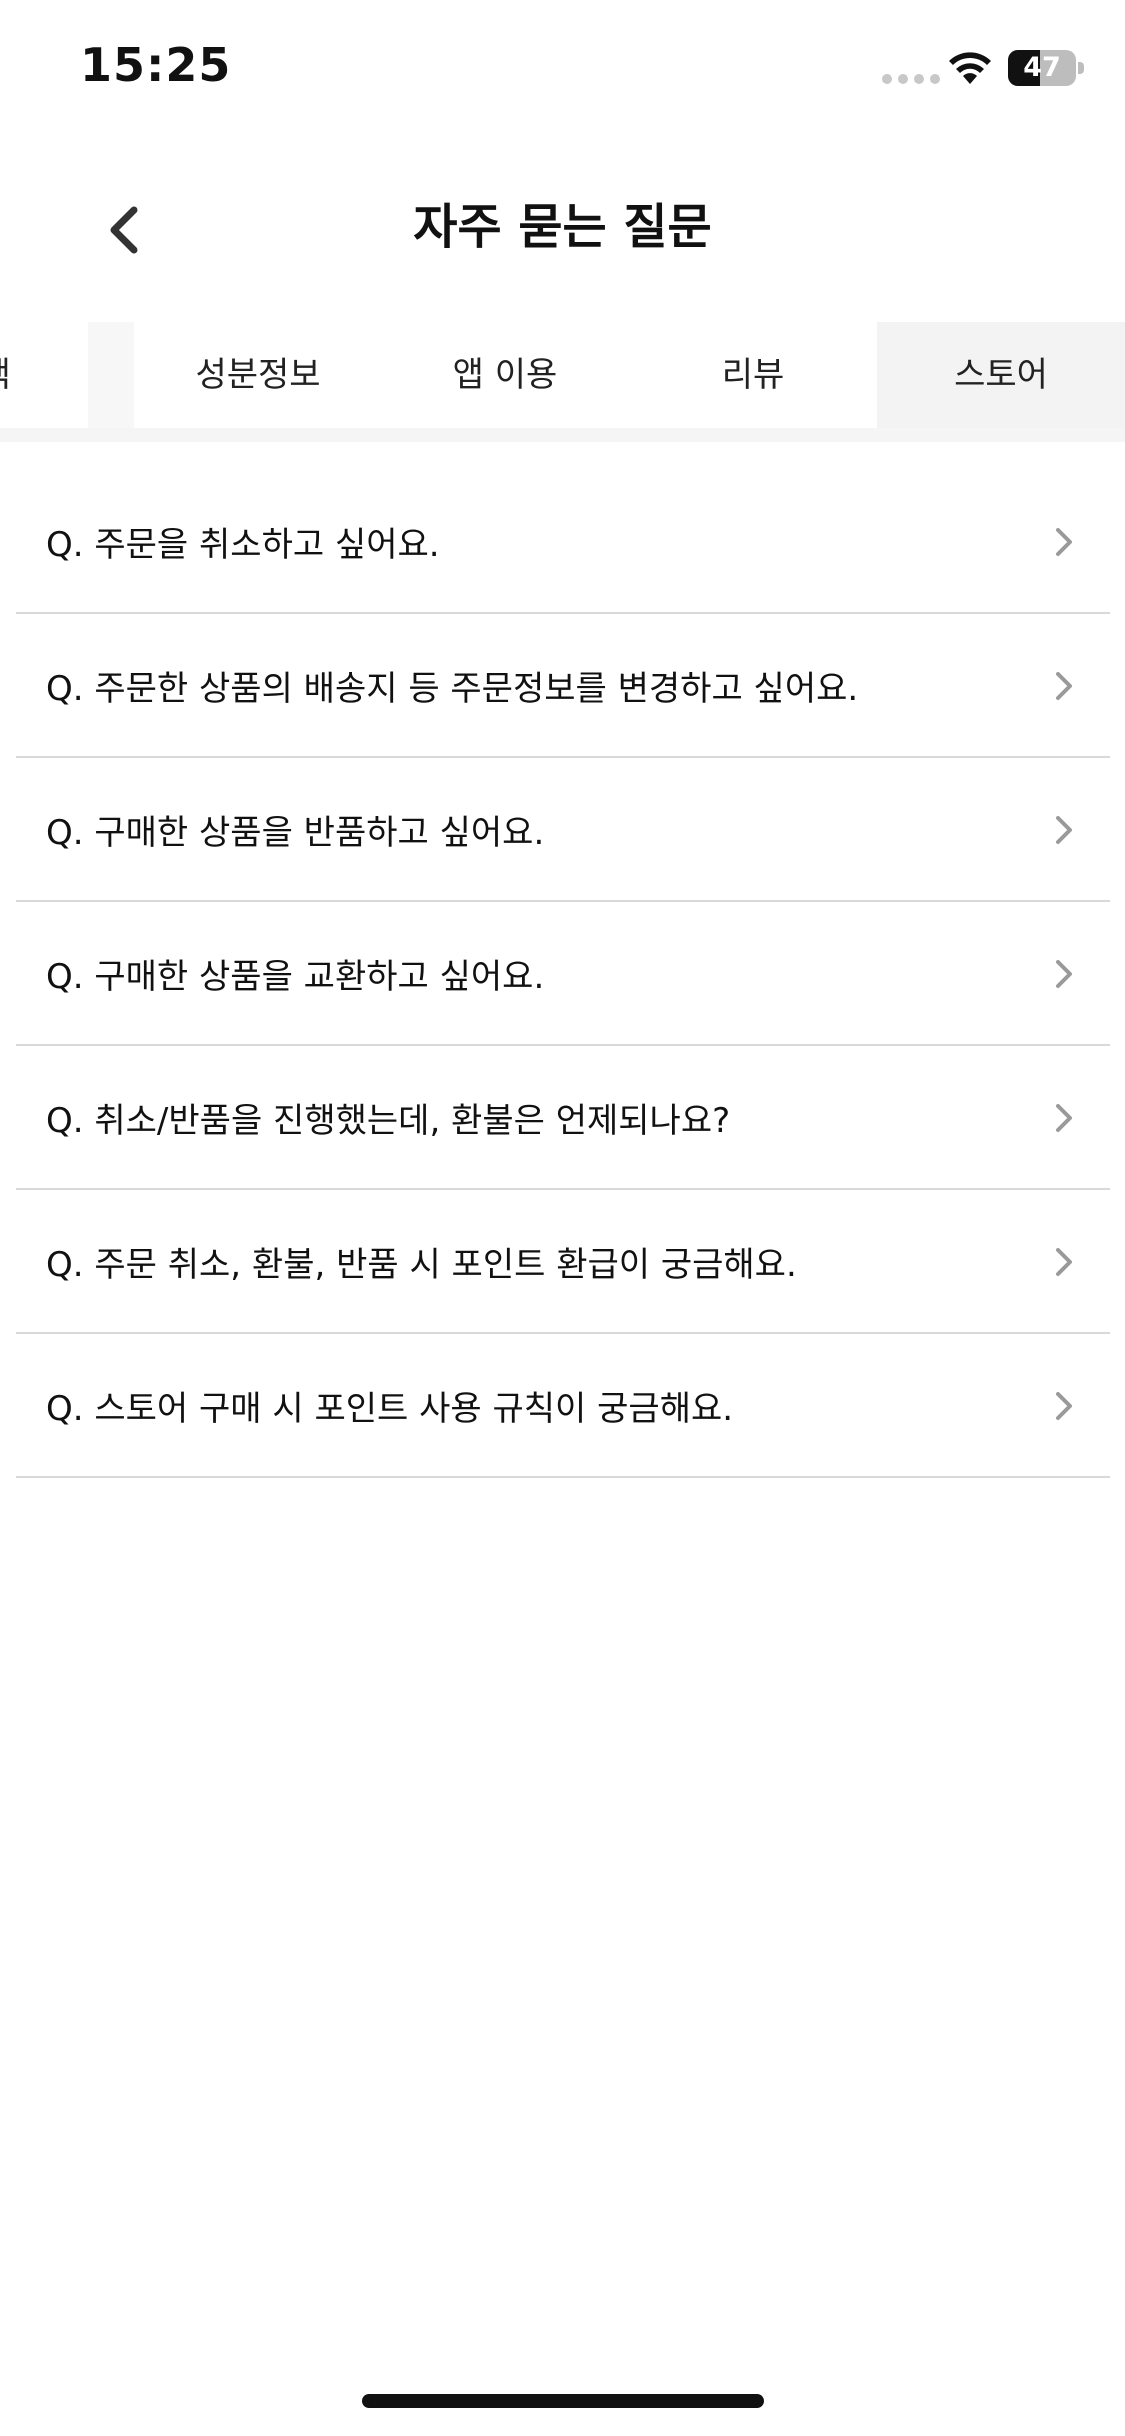 Image resolution: width=1125 pixels, height=2436 pixels. I want to click on faq-item: Q. 주문 취소, 환불, 반품 시 포인트 환급이 궁금해요., so click(563, 1262).